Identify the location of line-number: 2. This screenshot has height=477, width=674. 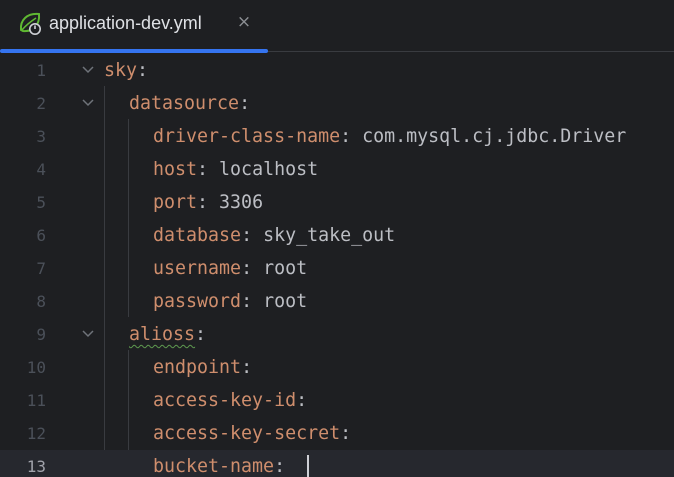
(41, 103).